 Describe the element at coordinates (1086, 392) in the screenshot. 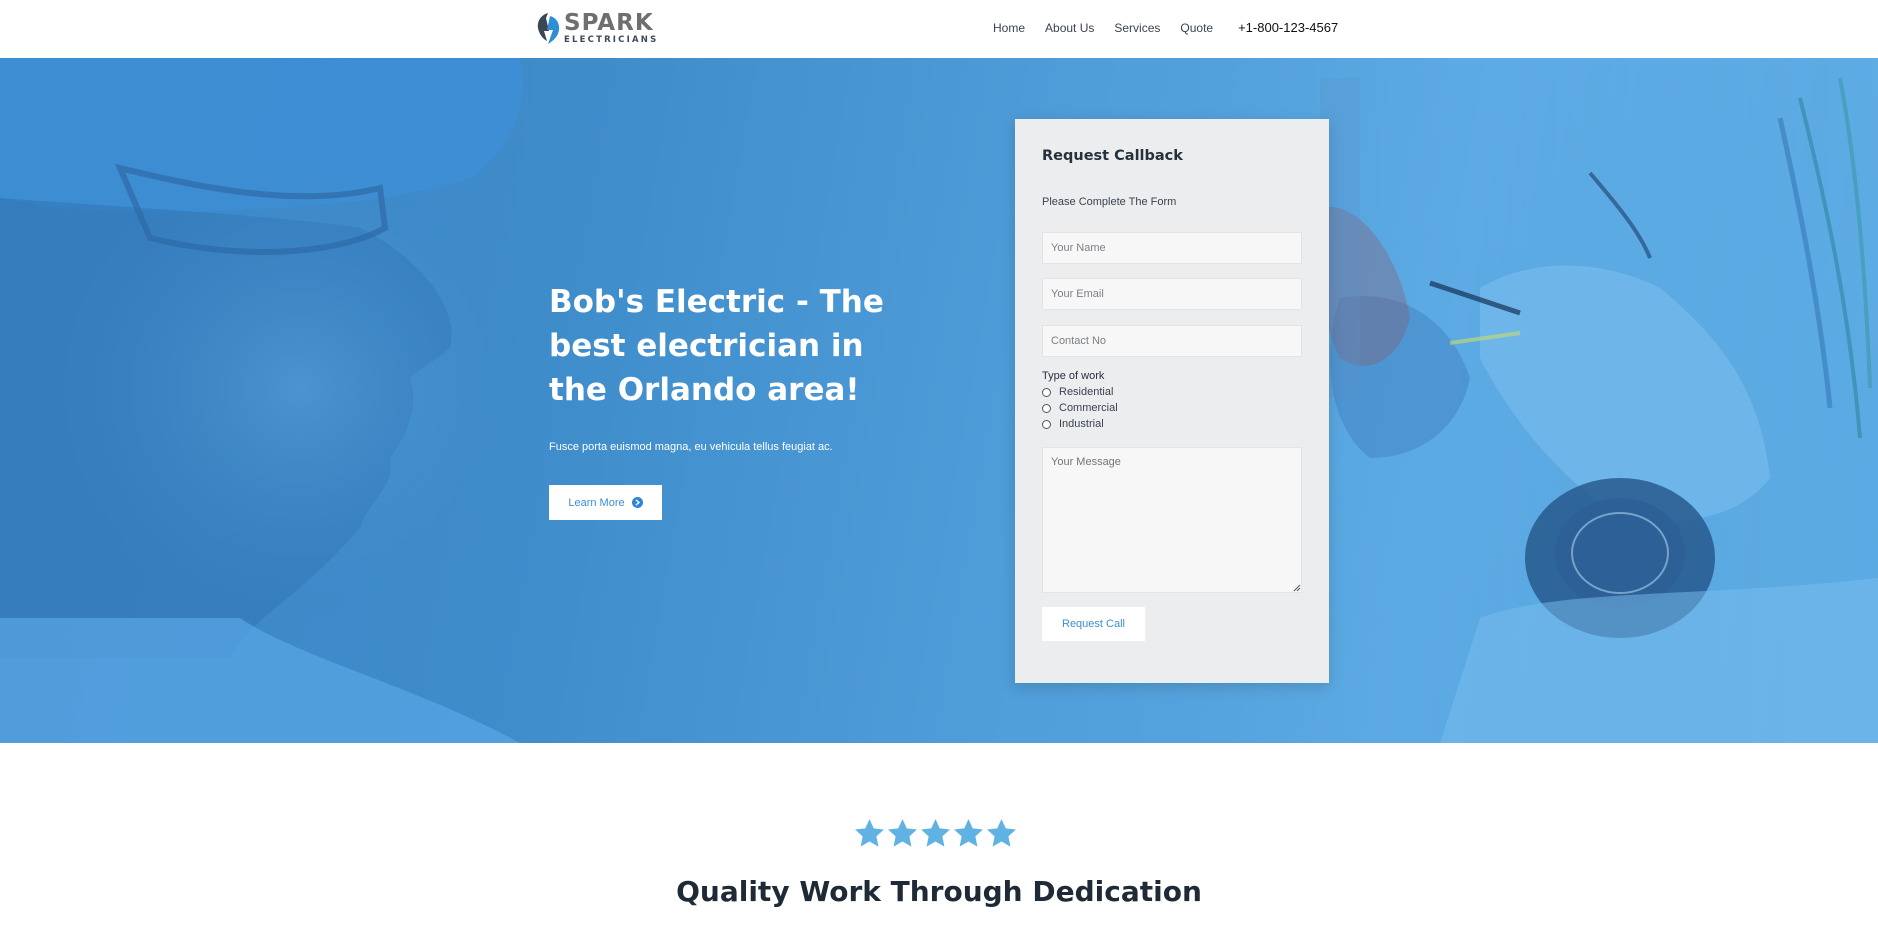

I see `radio-residential-label: Residential` at that location.